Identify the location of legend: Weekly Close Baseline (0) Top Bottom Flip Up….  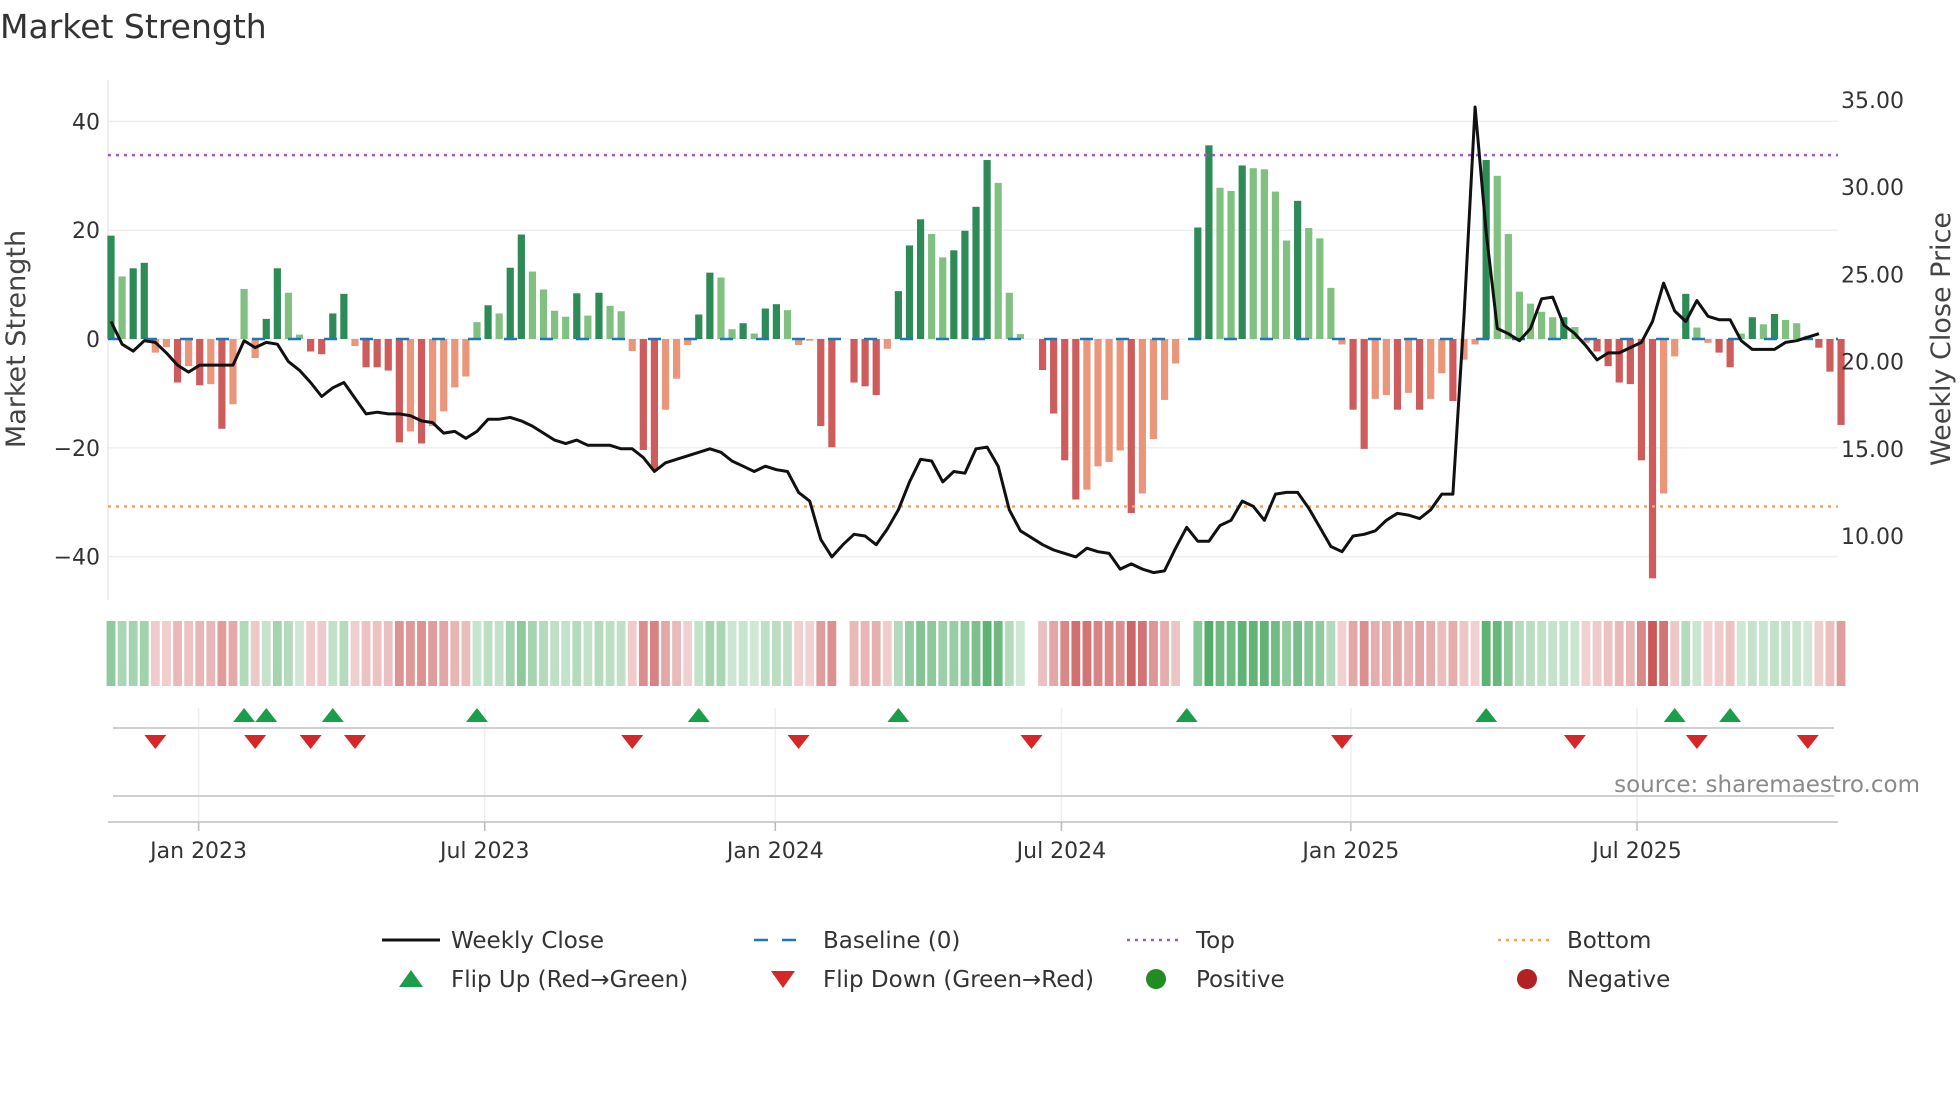
(1026, 960).